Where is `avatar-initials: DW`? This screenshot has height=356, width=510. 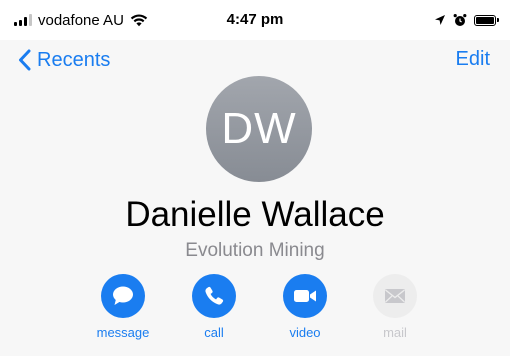 avatar-initials: DW is located at coordinates (259, 128).